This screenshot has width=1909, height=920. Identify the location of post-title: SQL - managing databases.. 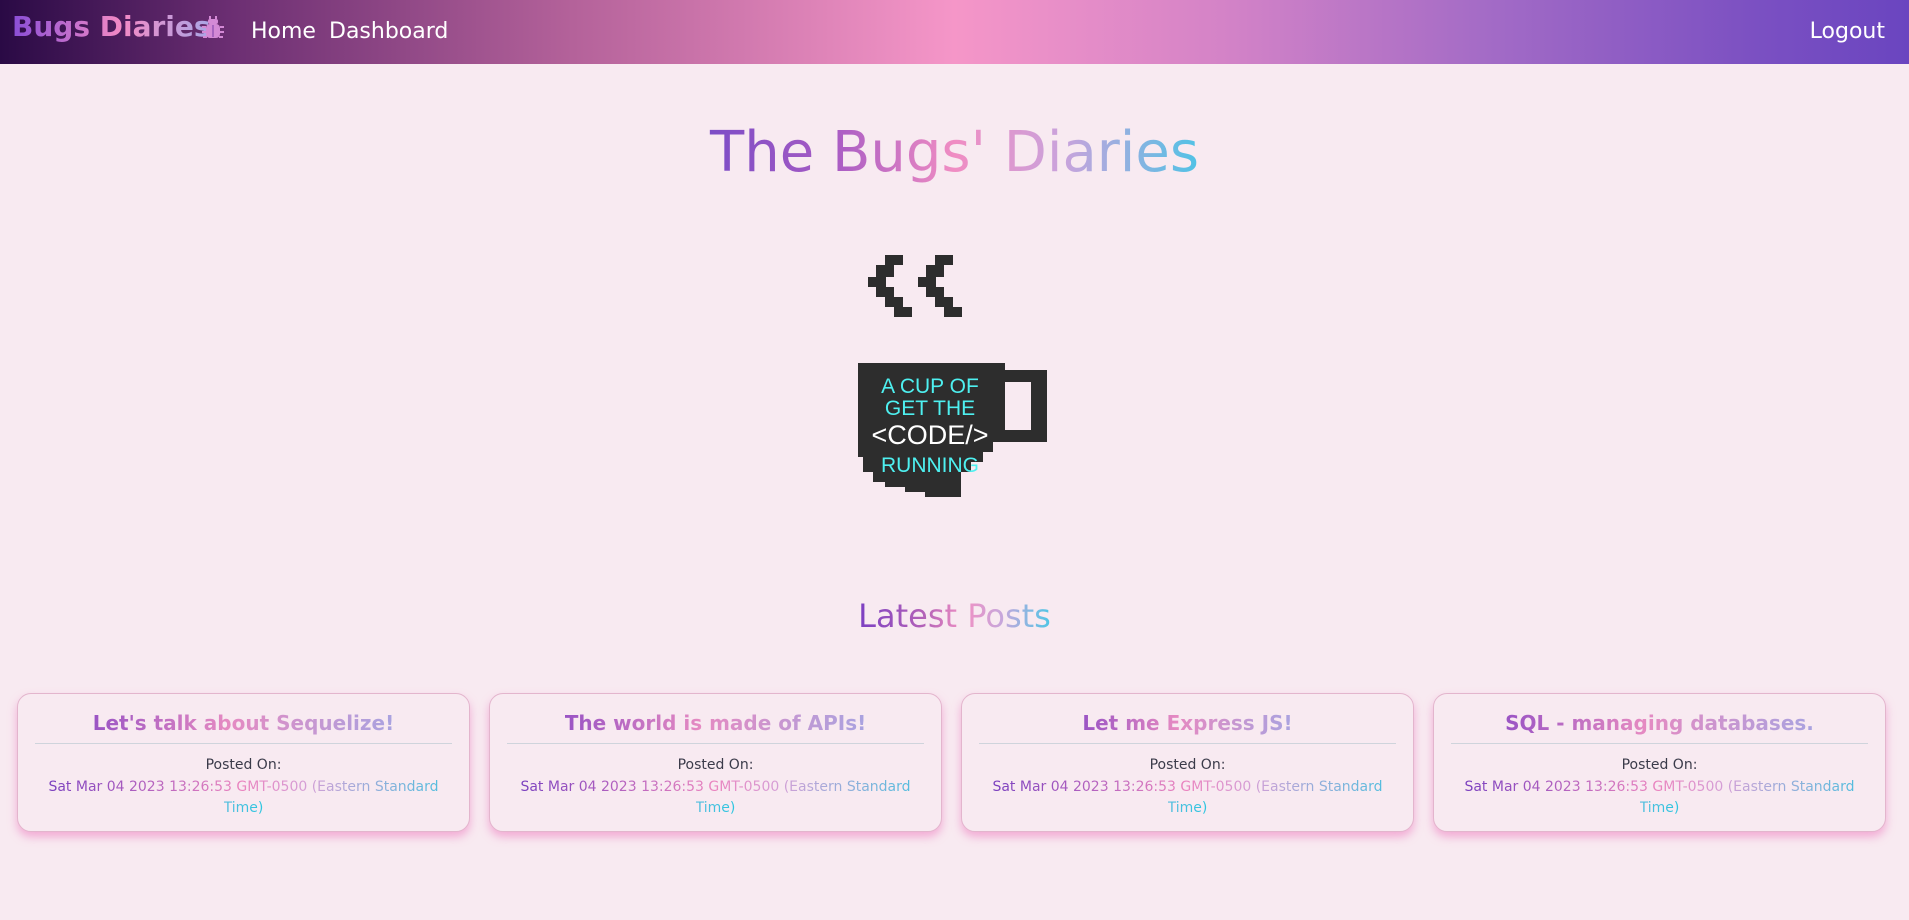
(1659, 726).